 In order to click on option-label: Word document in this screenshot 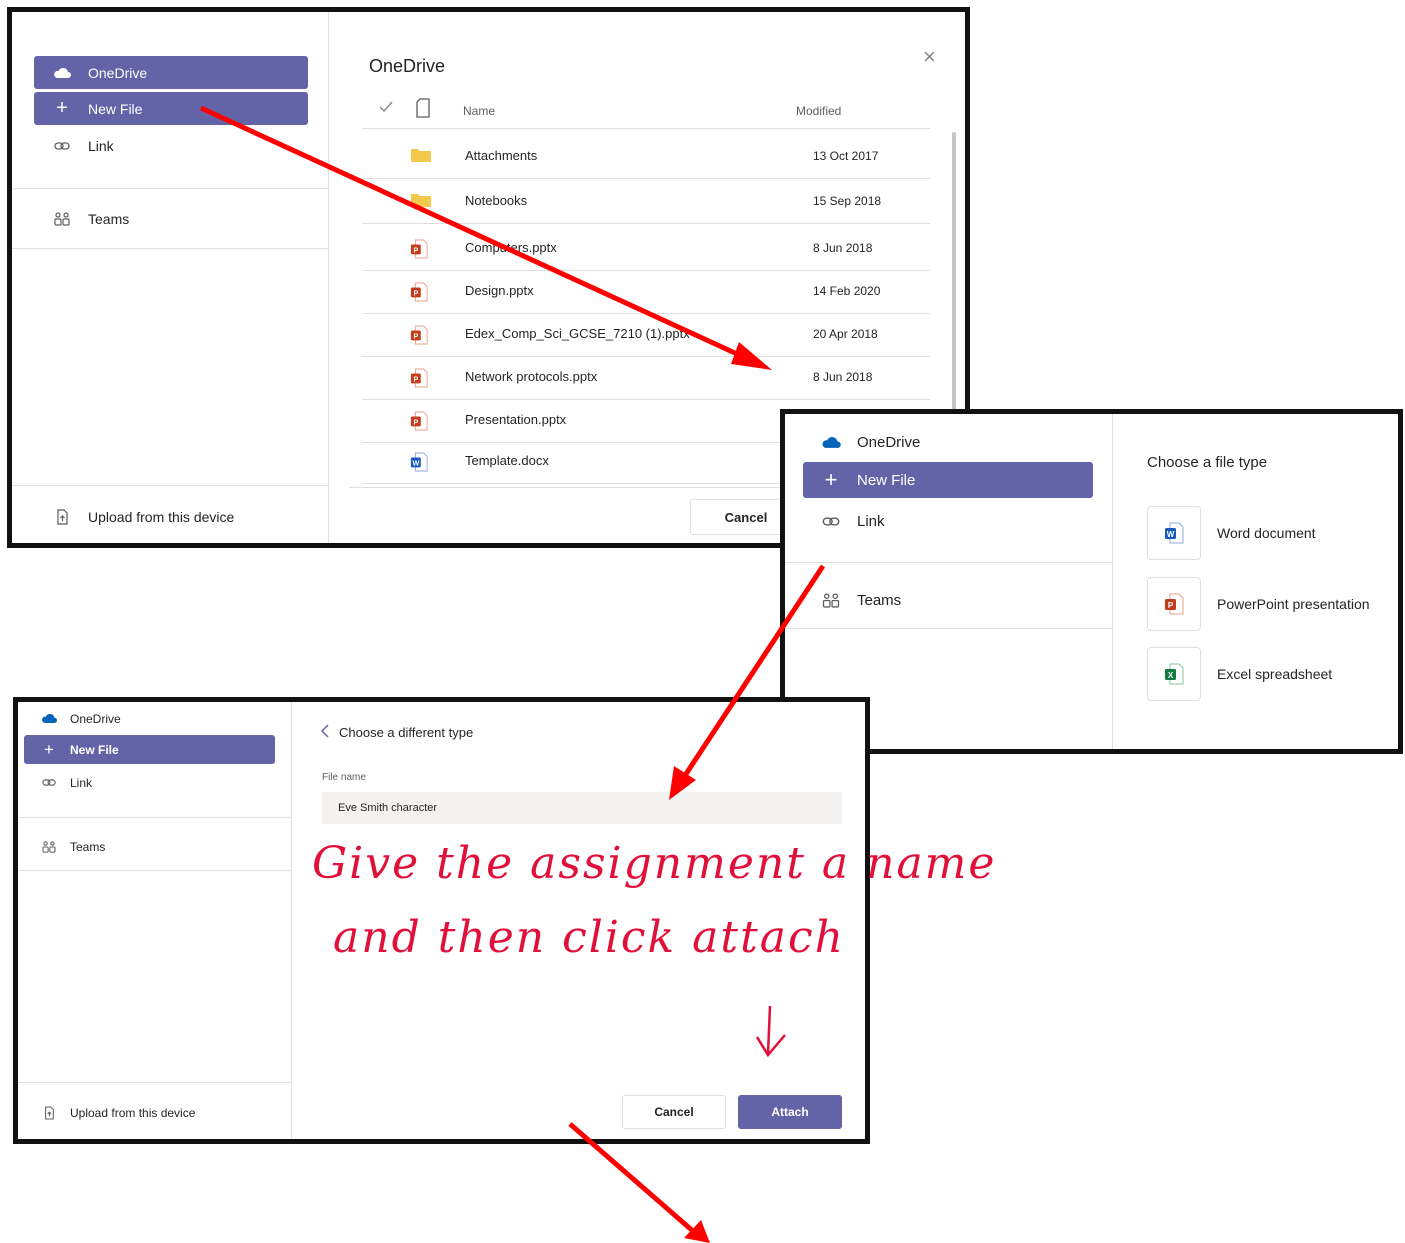, I will do `click(1266, 533)`.